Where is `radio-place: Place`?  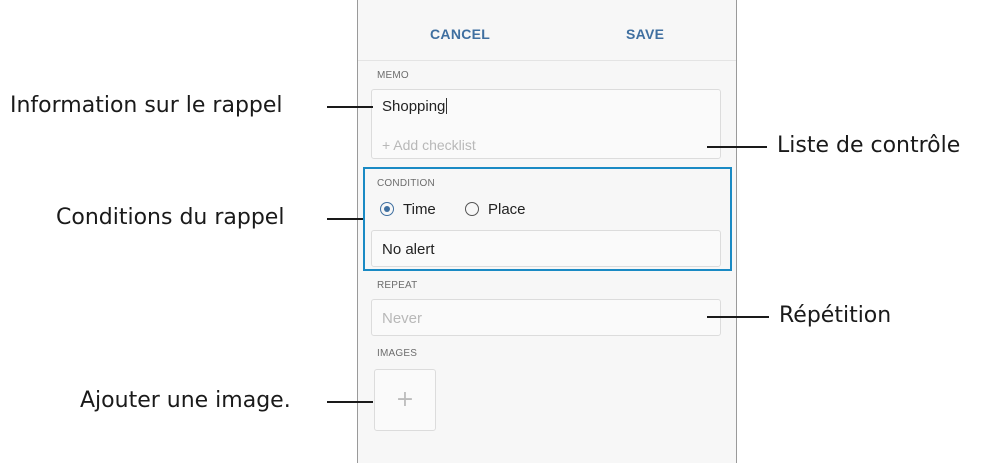
radio-place: Place is located at coordinates (495, 209).